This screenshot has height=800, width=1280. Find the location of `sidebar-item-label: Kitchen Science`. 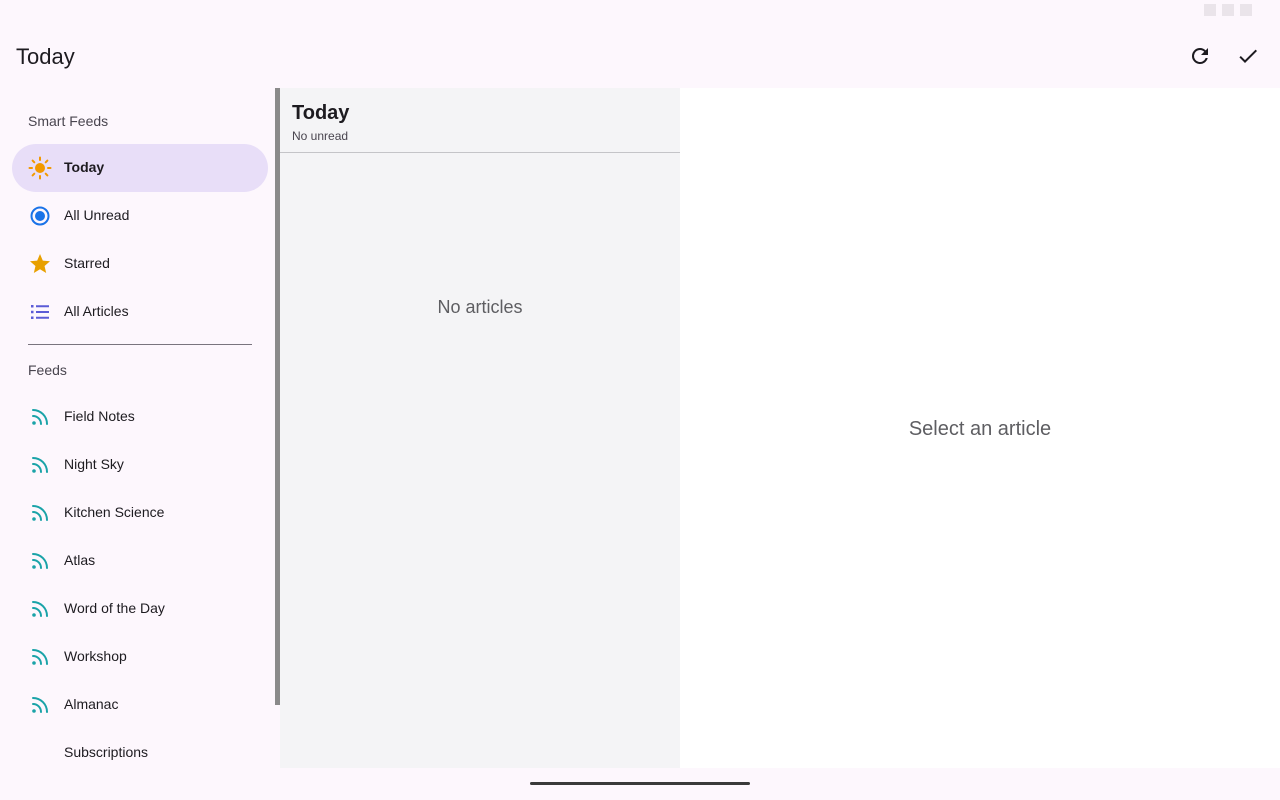

sidebar-item-label: Kitchen Science is located at coordinates (114, 512).